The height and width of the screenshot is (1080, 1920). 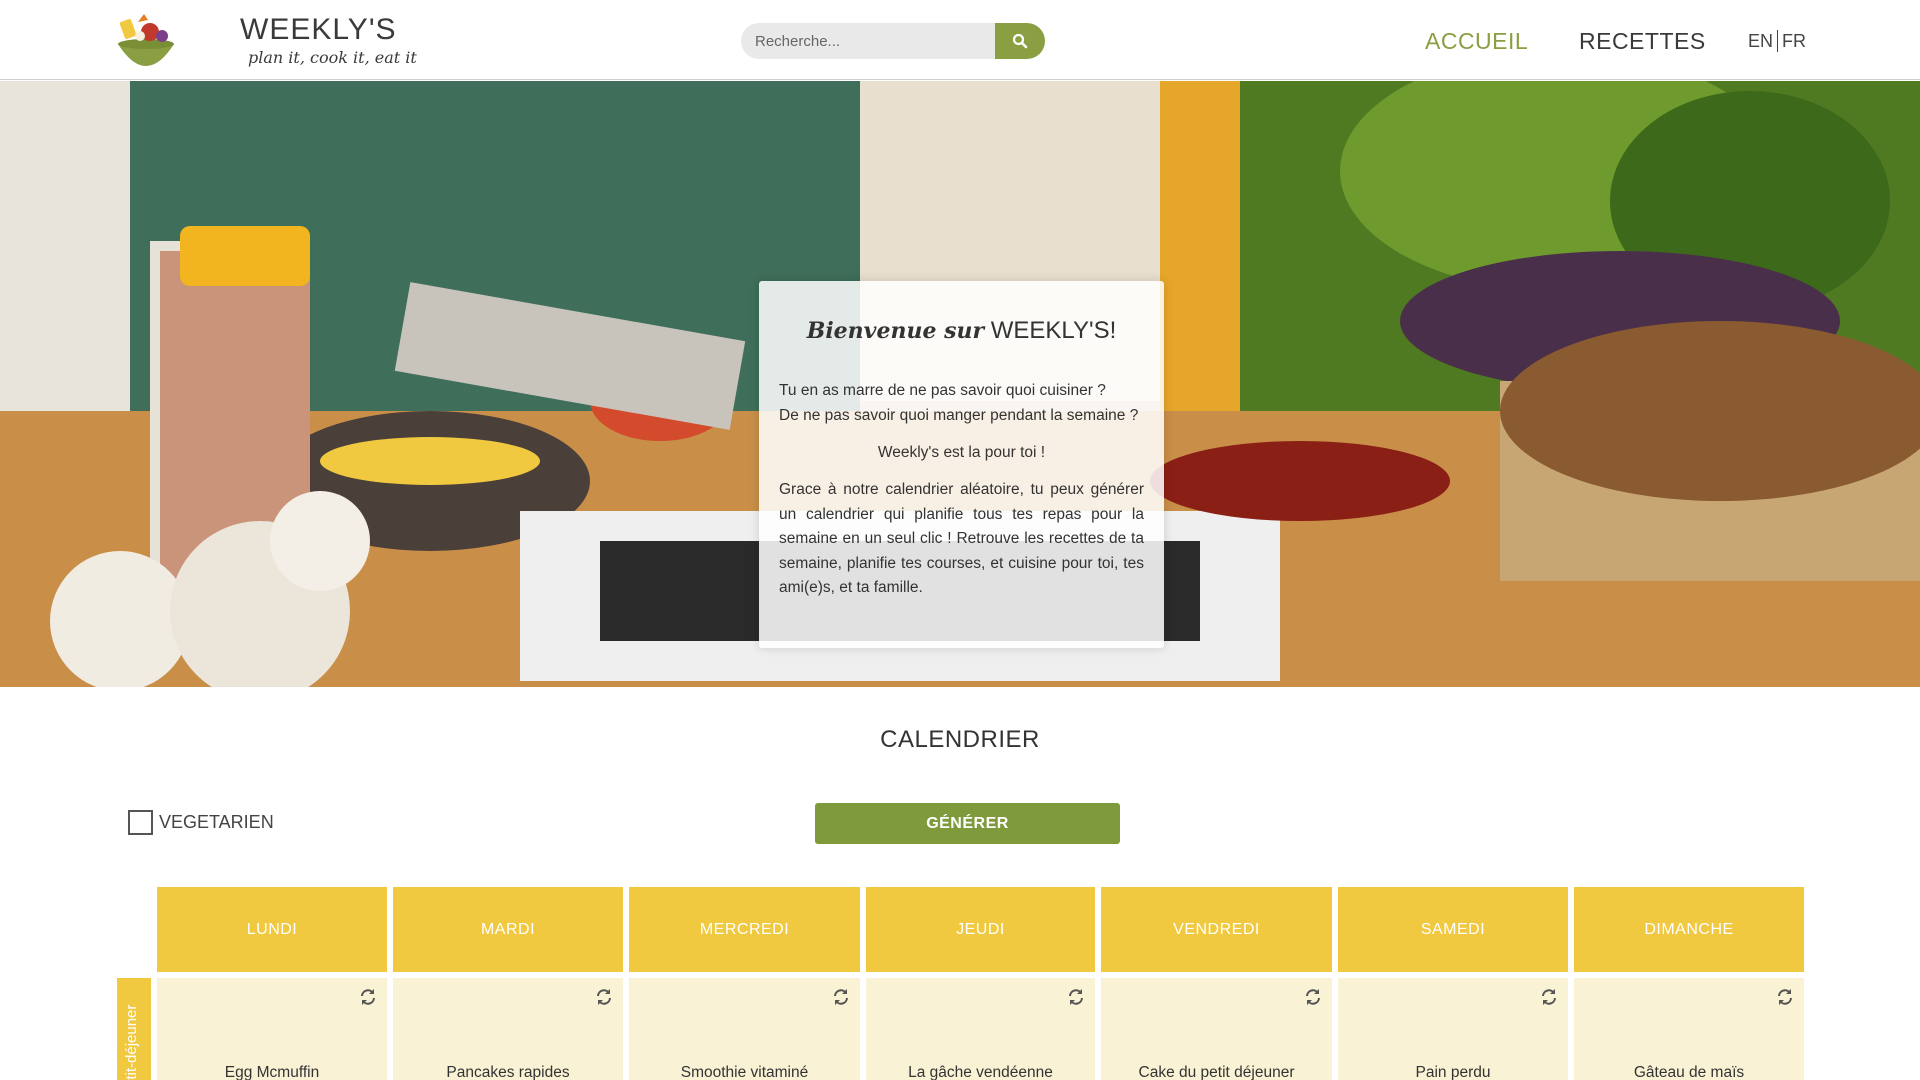 I want to click on vegetarian-option: VEGETARIEN, so click(x=201, y=822).